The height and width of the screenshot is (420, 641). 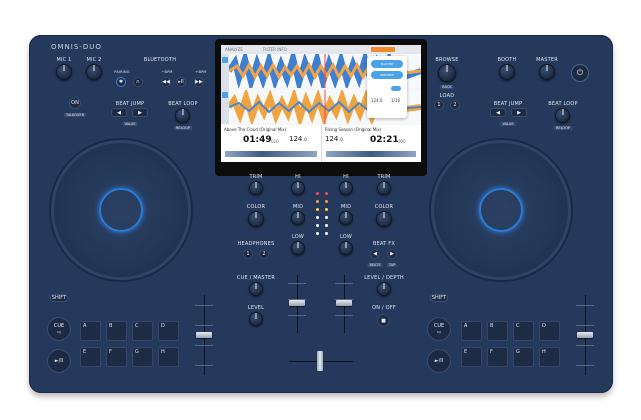 What do you see at coordinates (346, 218) in the screenshot?
I see `mid-knob-right` at bounding box center [346, 218].